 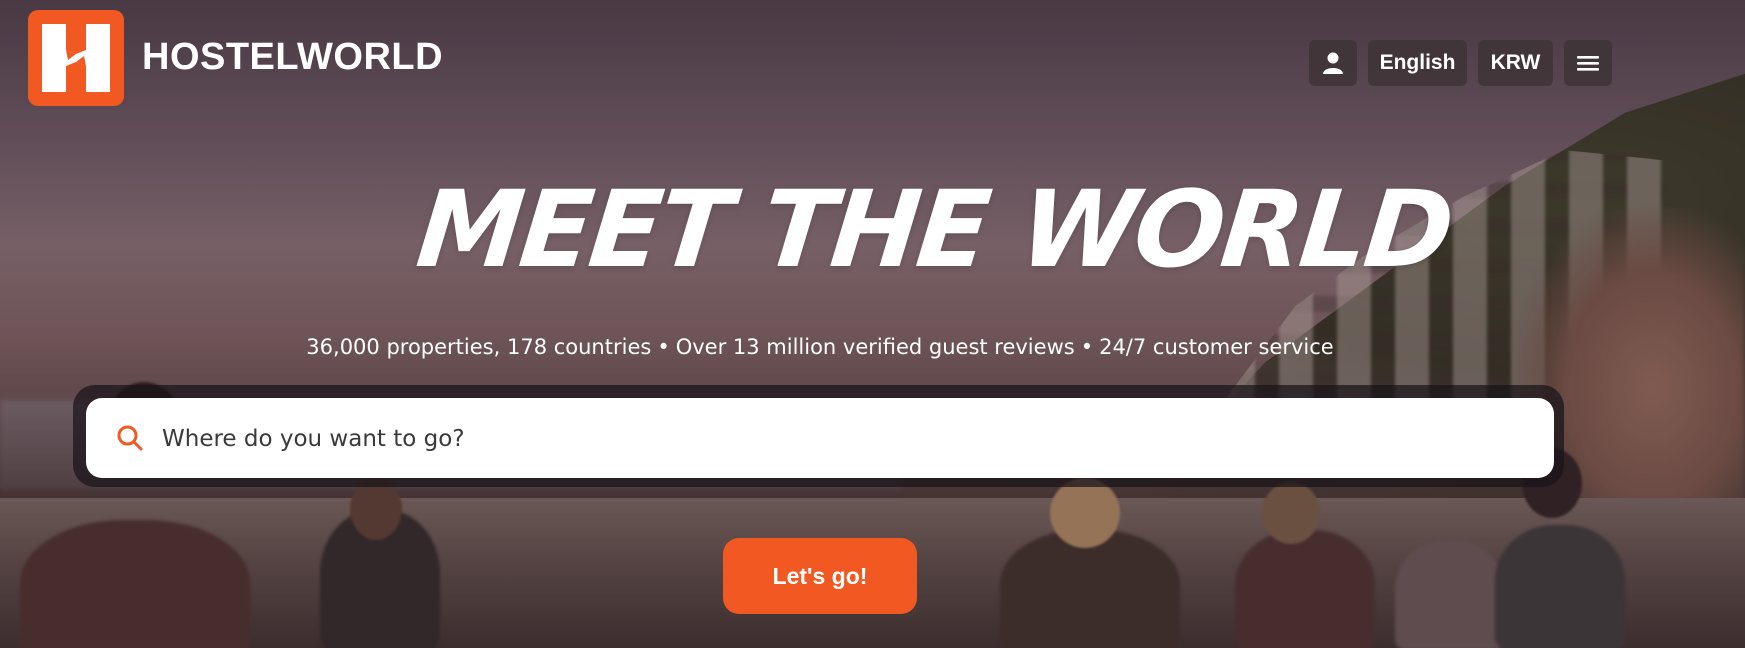 I want to click on hostelworld-logo, so click(x=76, y=58).